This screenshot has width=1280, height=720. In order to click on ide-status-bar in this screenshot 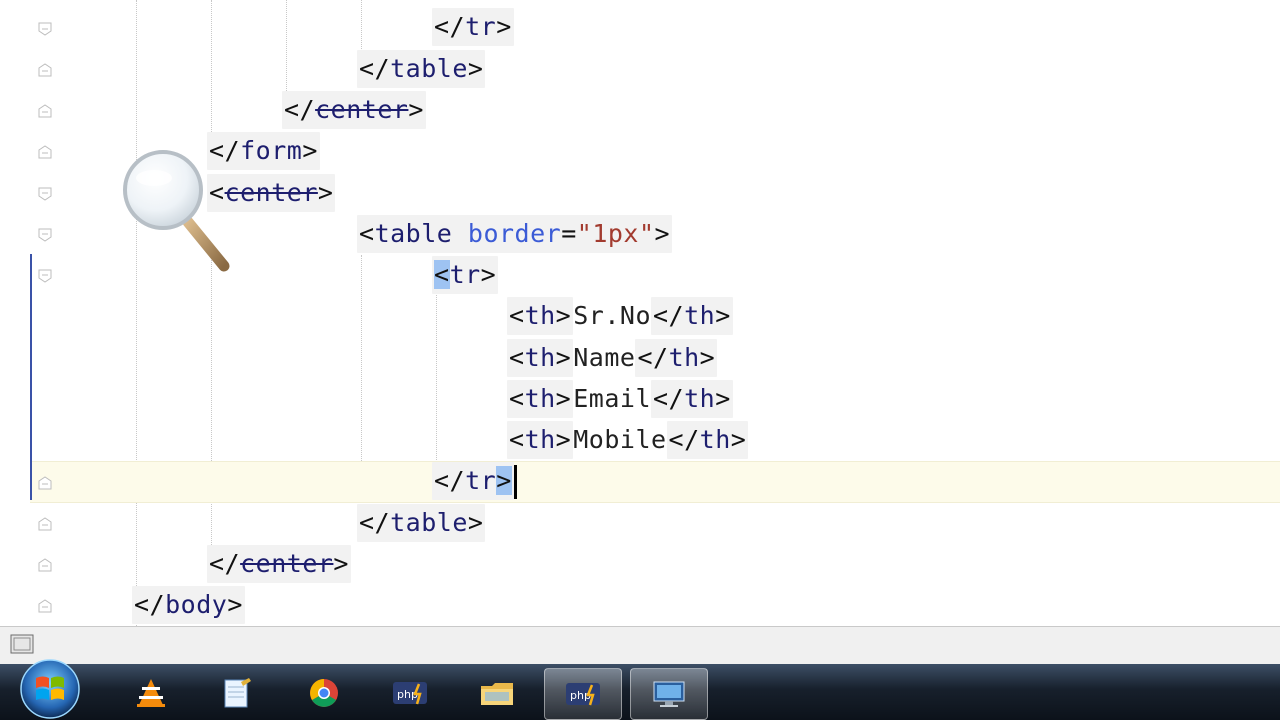, I will do `click(640, 645)`.